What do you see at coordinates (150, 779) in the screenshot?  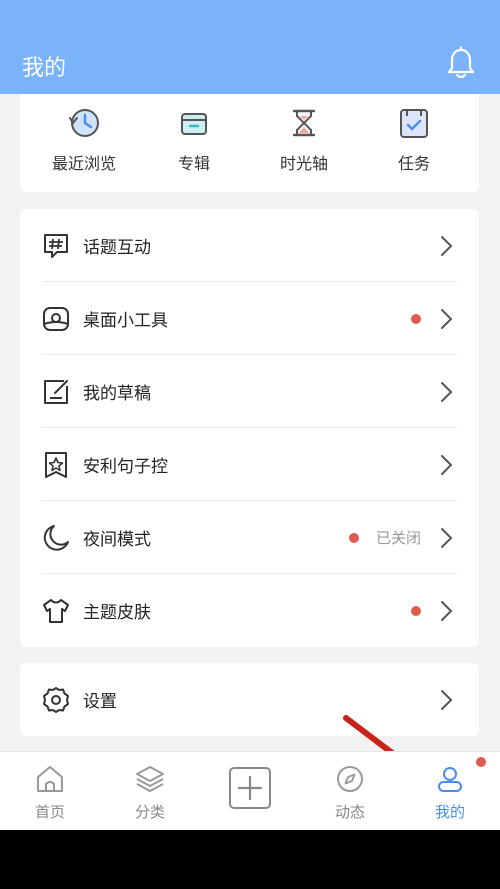 I see `layers-icon` at bounding box center [150, 779].